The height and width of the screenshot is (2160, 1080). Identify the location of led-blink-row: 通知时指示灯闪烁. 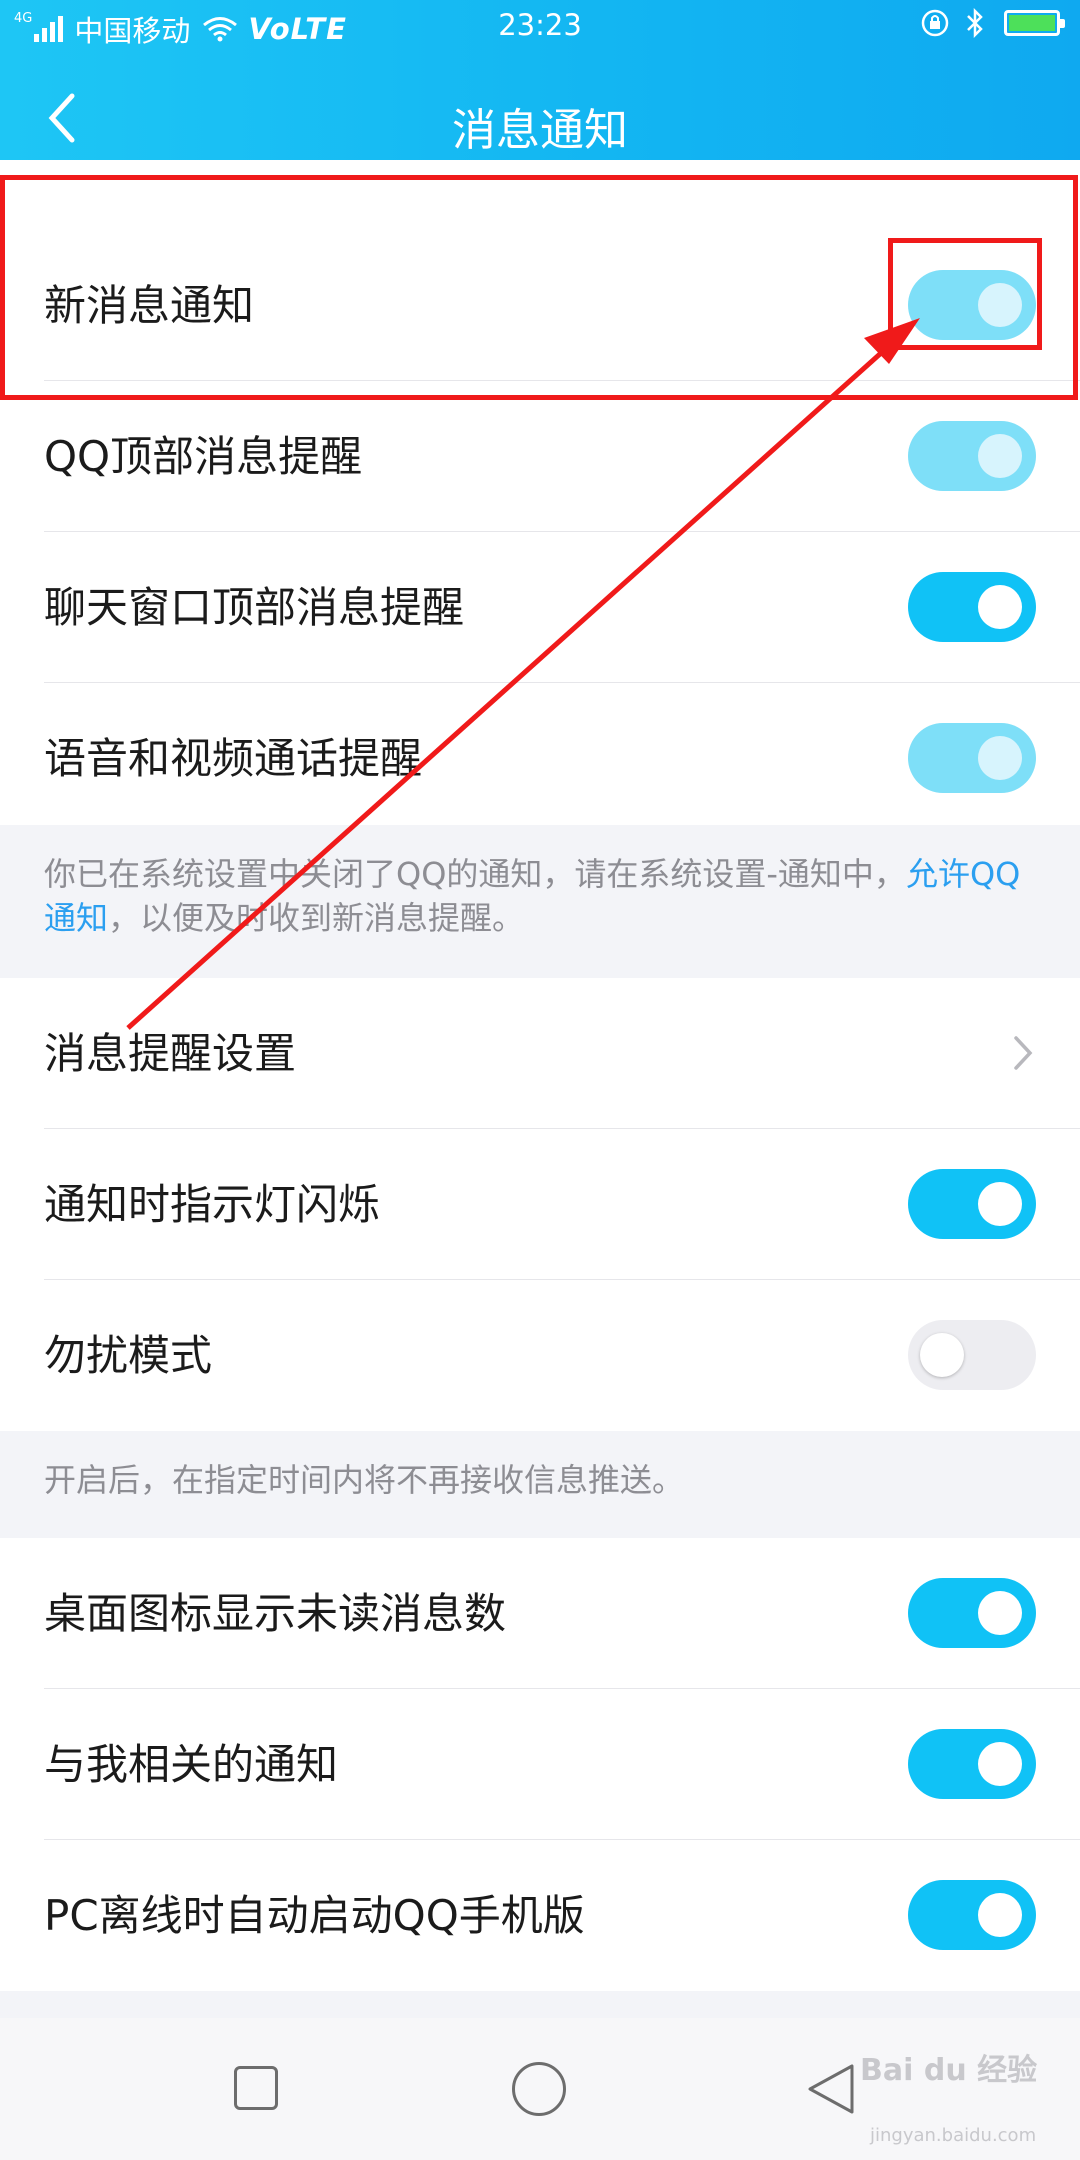
(540, 1204).